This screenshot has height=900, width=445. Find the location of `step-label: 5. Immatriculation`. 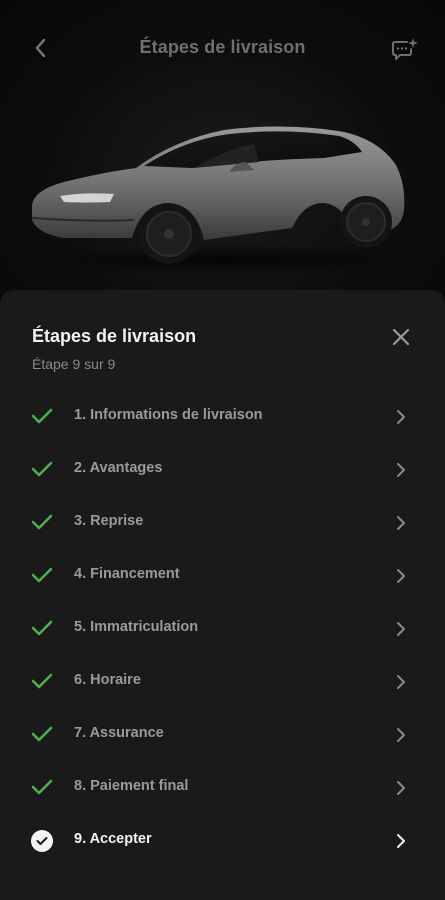

step-label: 5. Immatriculation is located at coordinates (136, 627).